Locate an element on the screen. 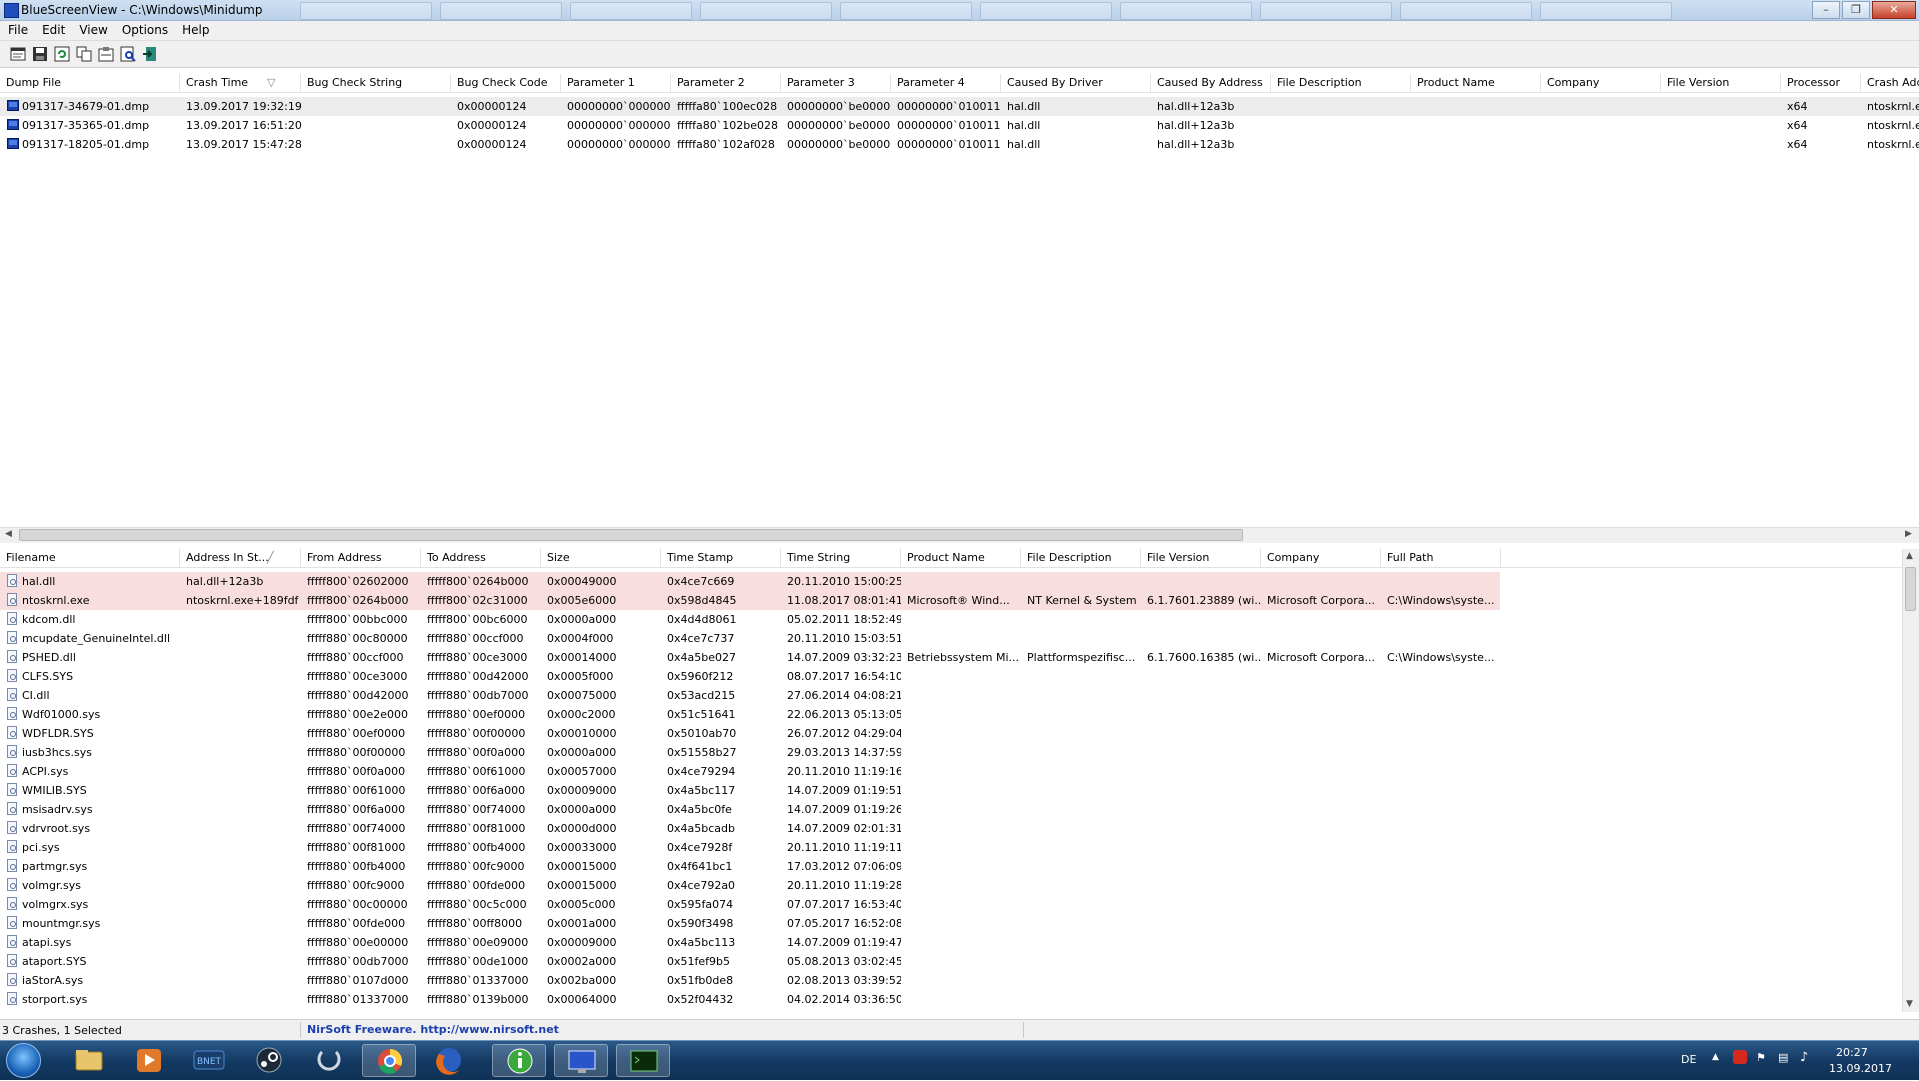 The image size is (1919, 1081). column-header: Bug Check Code is located at coordinates (506, 83).